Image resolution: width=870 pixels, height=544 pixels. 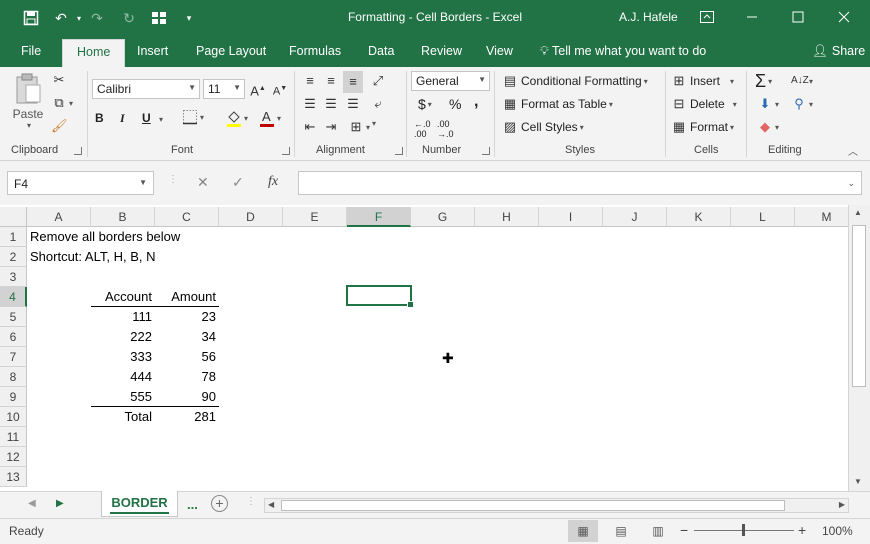 What do you see at coordinates (238, 182) in the screenshot?
I see `enter-icon: ✓` at bounding box center [238, 182].